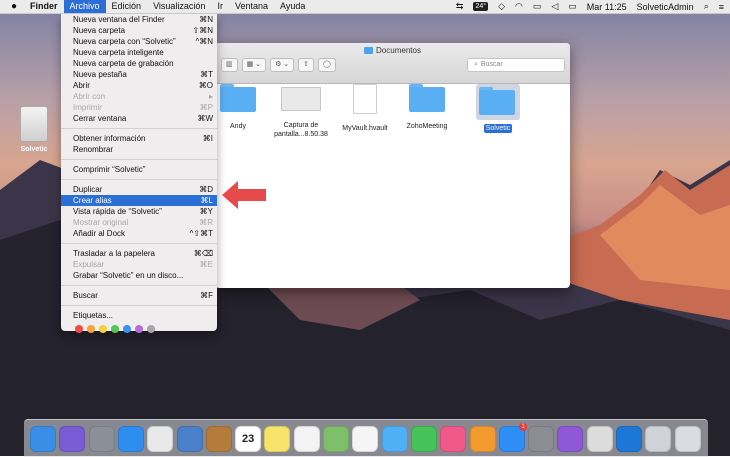 The width and height of the screenshot is (730, 457). Describe the element at coordinates (277, 439) in the screenshot. I see `notes-icon` at that location.